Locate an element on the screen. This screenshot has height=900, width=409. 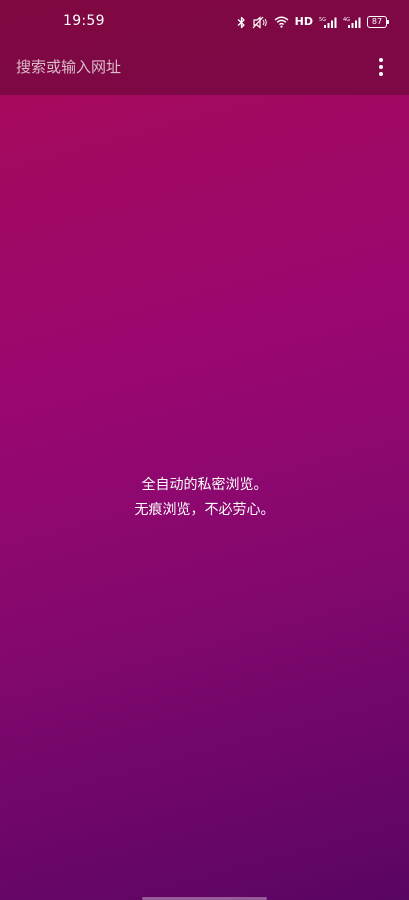
more-options-button is located at coordinates (381, 67).